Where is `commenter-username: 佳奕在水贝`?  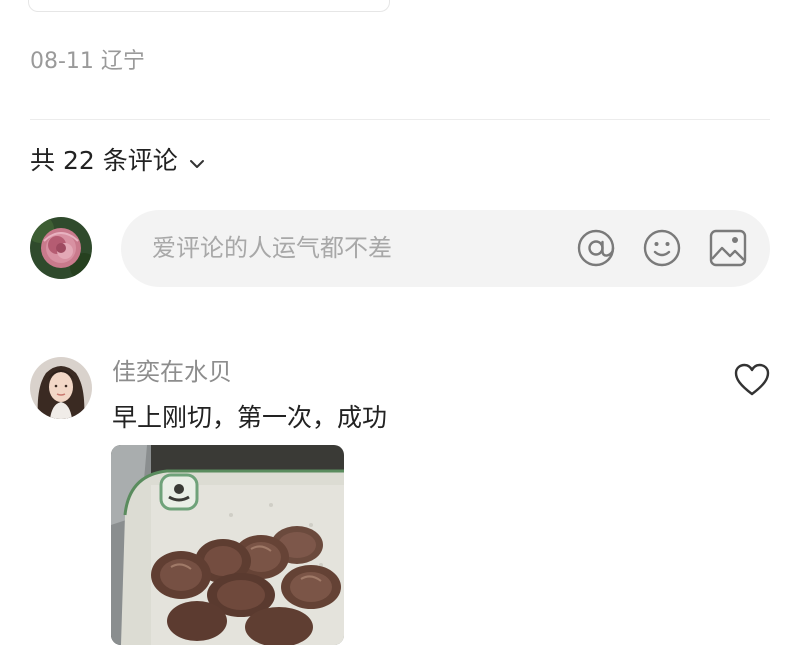
commenter-username: 佳奕在水贝 is located at coordinates (172, 372).